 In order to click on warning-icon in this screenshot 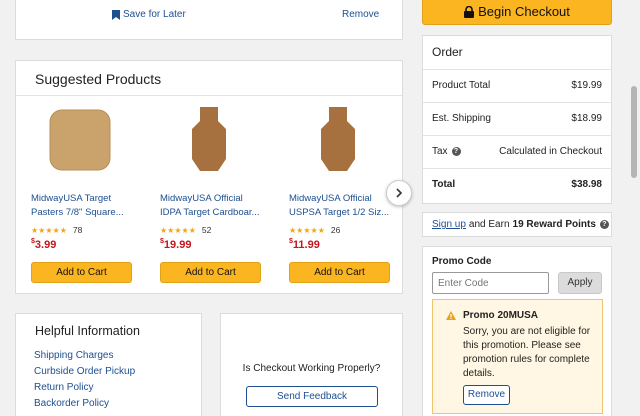, I will do `click(451, 315)`.